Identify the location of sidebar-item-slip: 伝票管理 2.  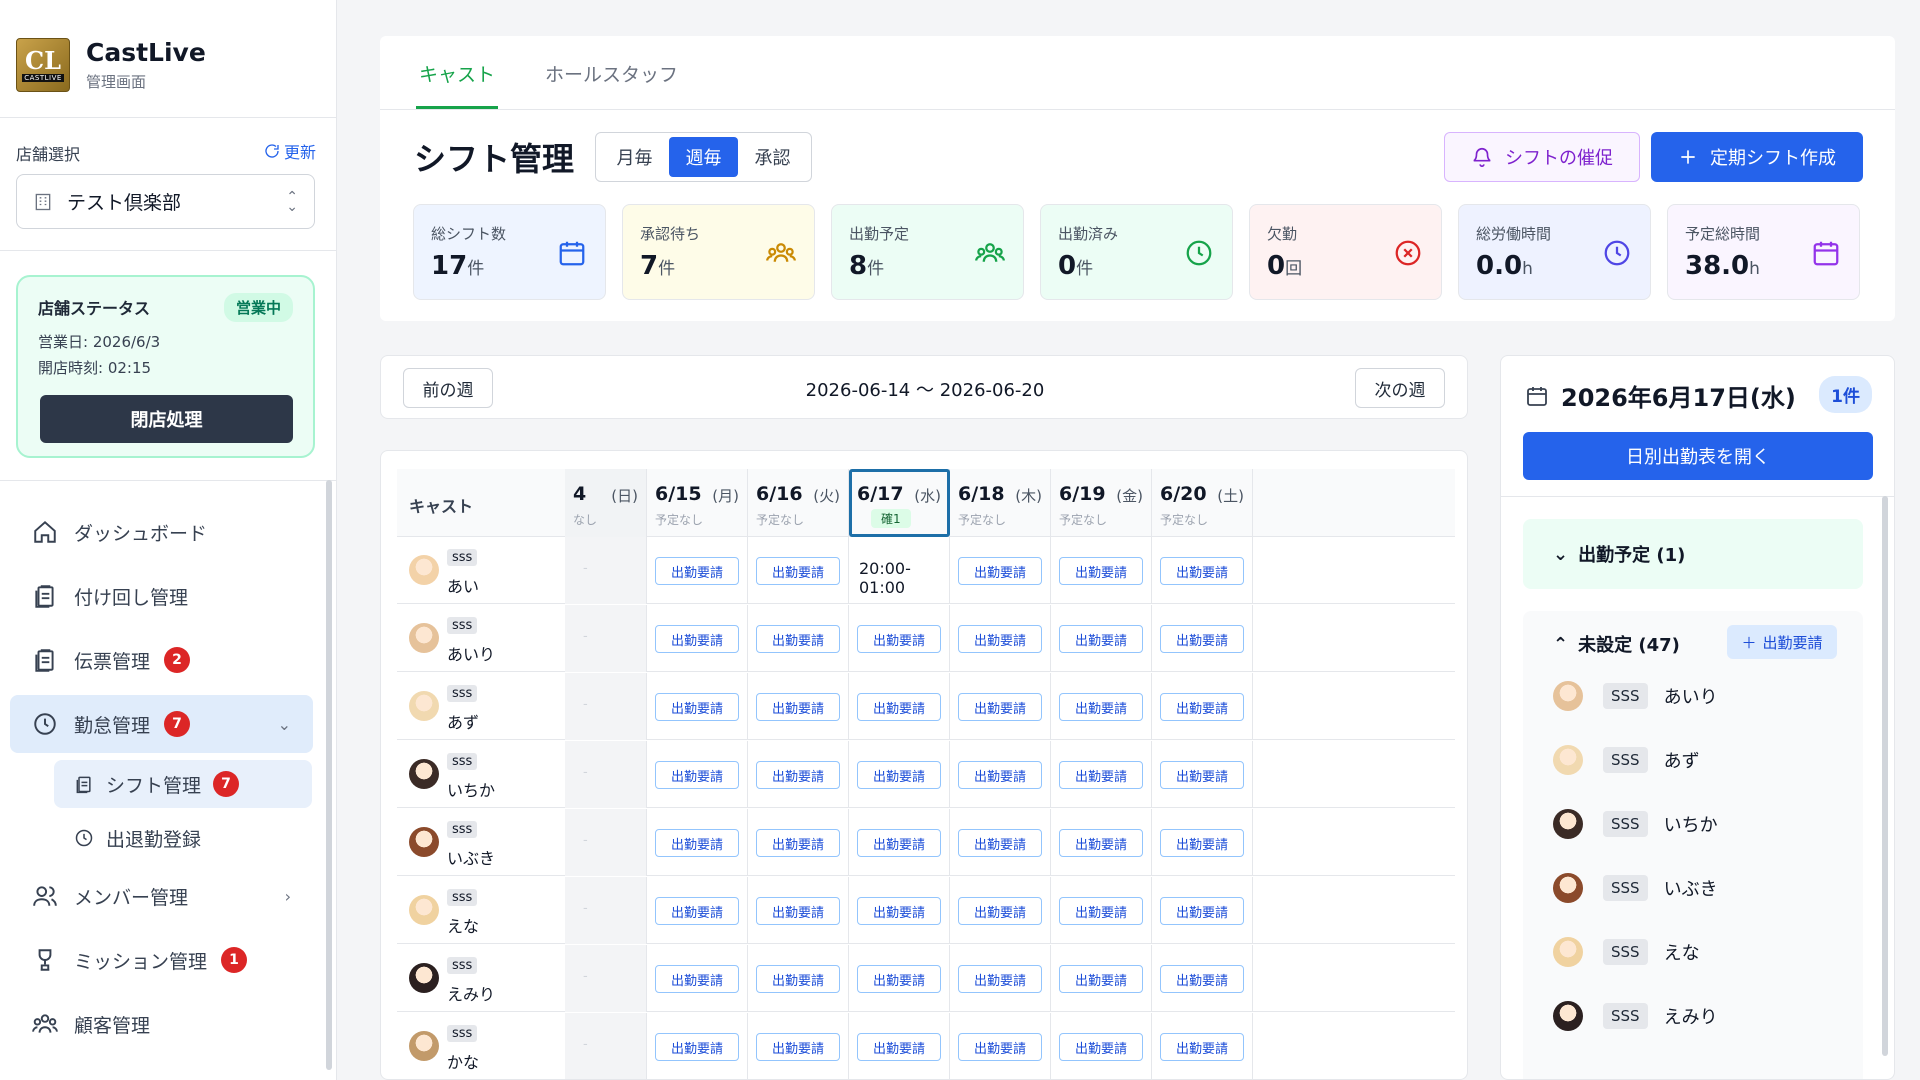
(161, 660).